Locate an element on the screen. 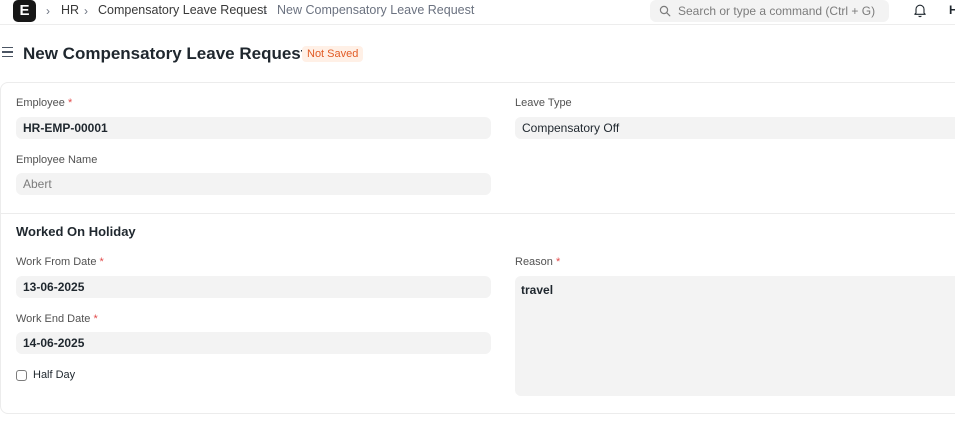  app-logo: E is located at coordinates (24, 11).